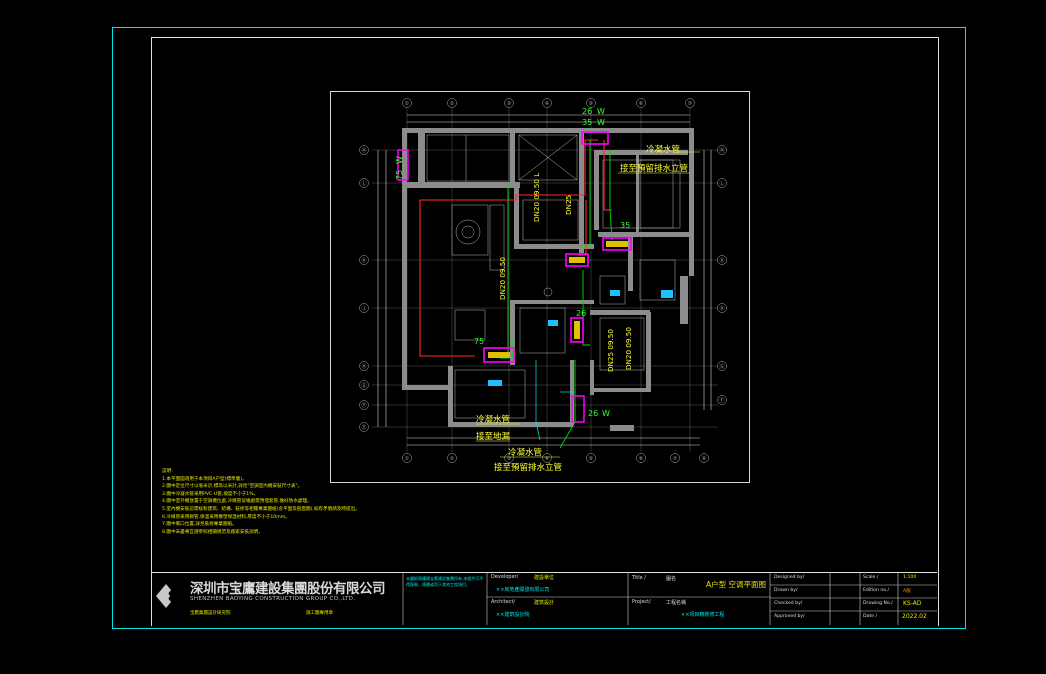  I want to click on designed-by-label: Designed by/, so click(789, 577).